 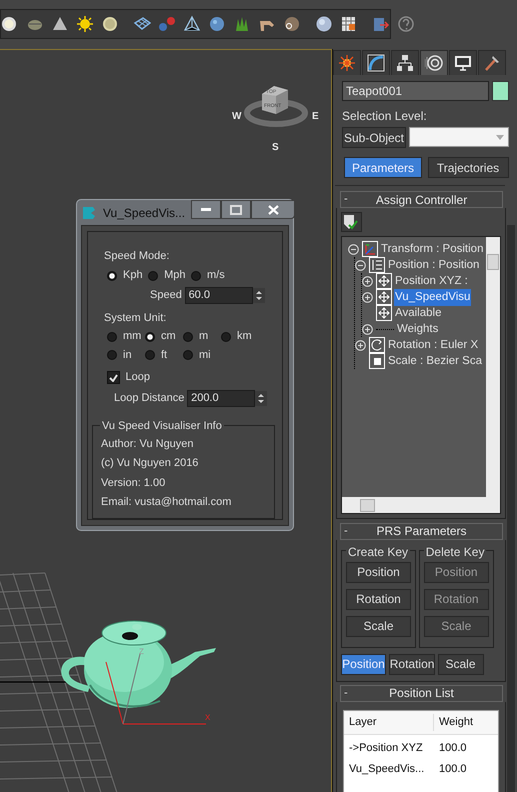 What do you see at coordinates (138, 377) in the screenshot?
I see `checkbox-label: Loop` at bounding box center [138, 377].